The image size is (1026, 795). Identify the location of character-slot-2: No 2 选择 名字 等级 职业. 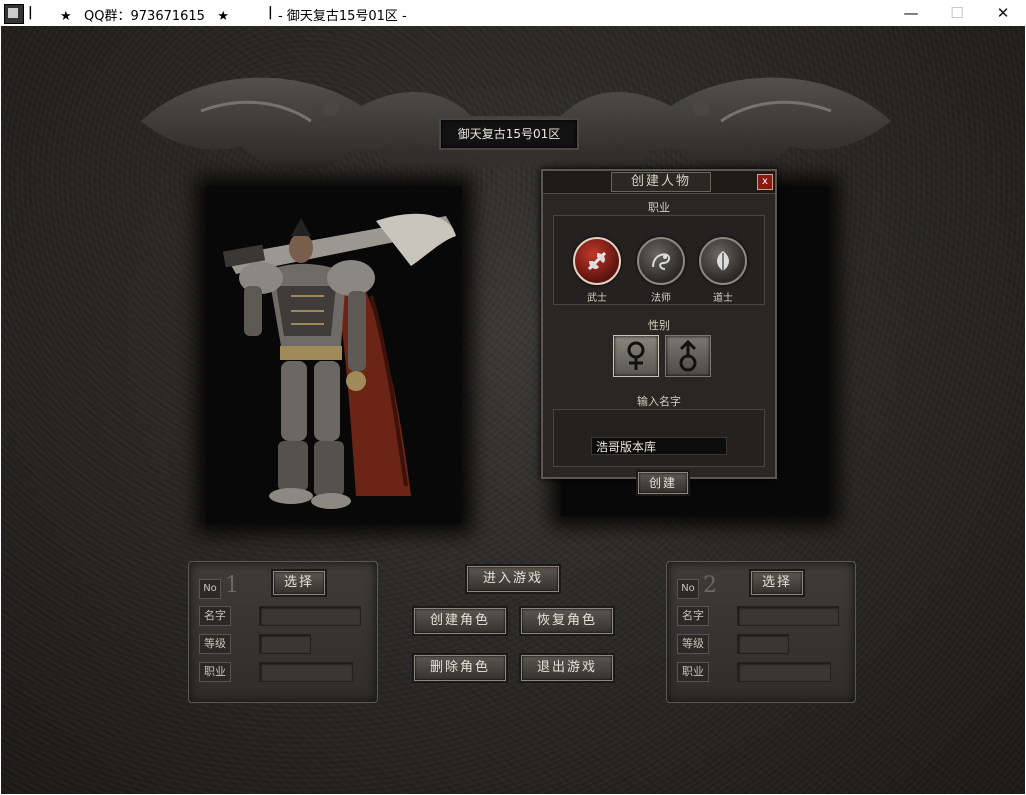
(761, 632).